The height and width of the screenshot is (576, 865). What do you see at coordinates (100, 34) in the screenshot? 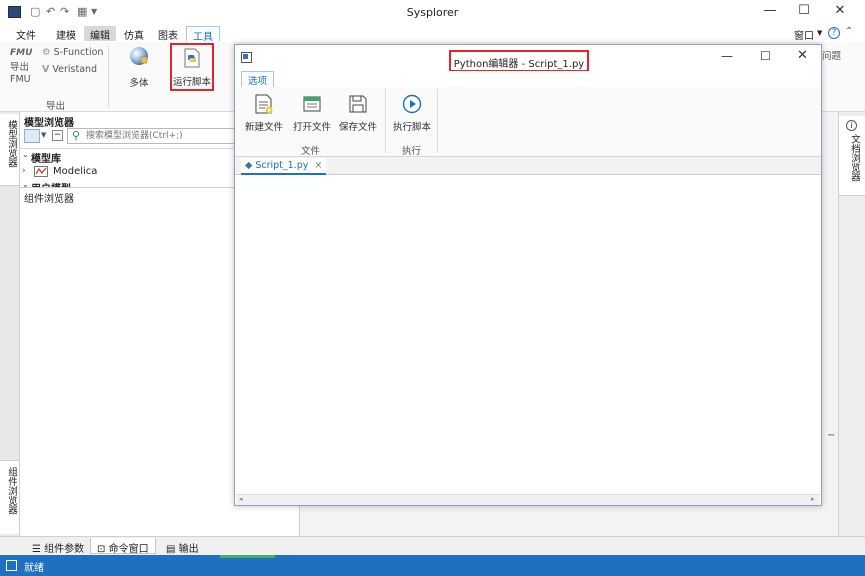
I see `menu-tab-edit: 编辑` at bounding box center [100, 34].